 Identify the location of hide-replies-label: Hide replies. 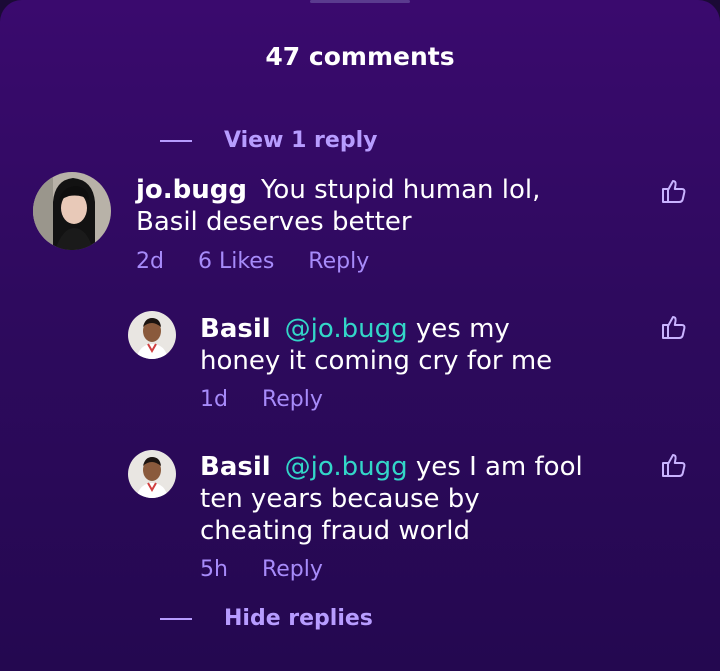
(298, 618).